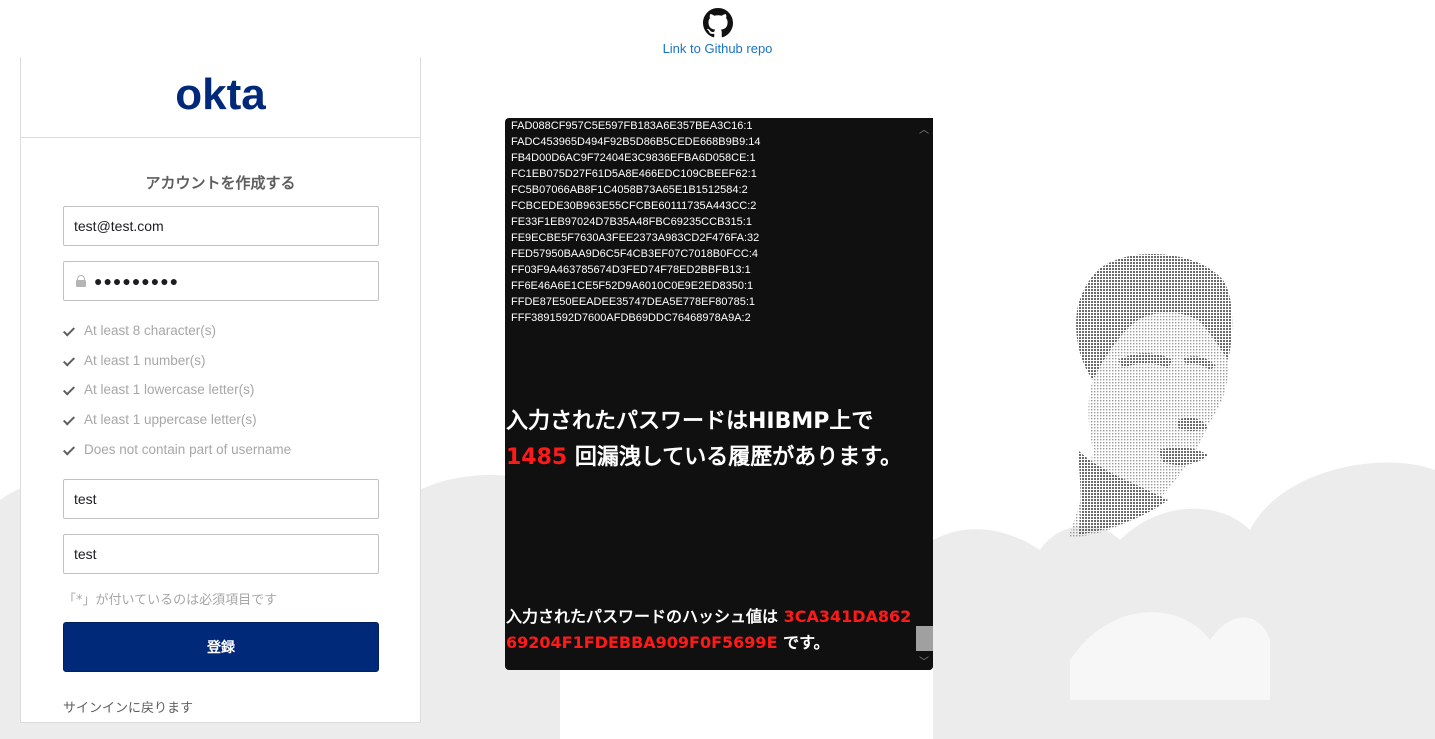 The image size is (1435, 739). I want to click on hash-line: FE9ECBE5F7630A3FEE2373A983CD2F476FA:32, so click(635, 238).